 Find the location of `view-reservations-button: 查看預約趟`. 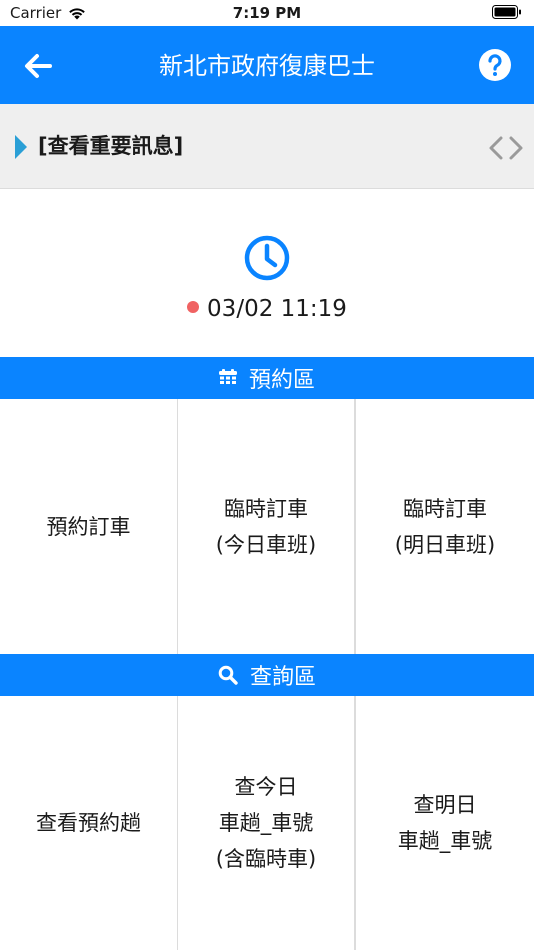

view-reservations-button: 查看預約趟 is located at coordinates (88, 823).